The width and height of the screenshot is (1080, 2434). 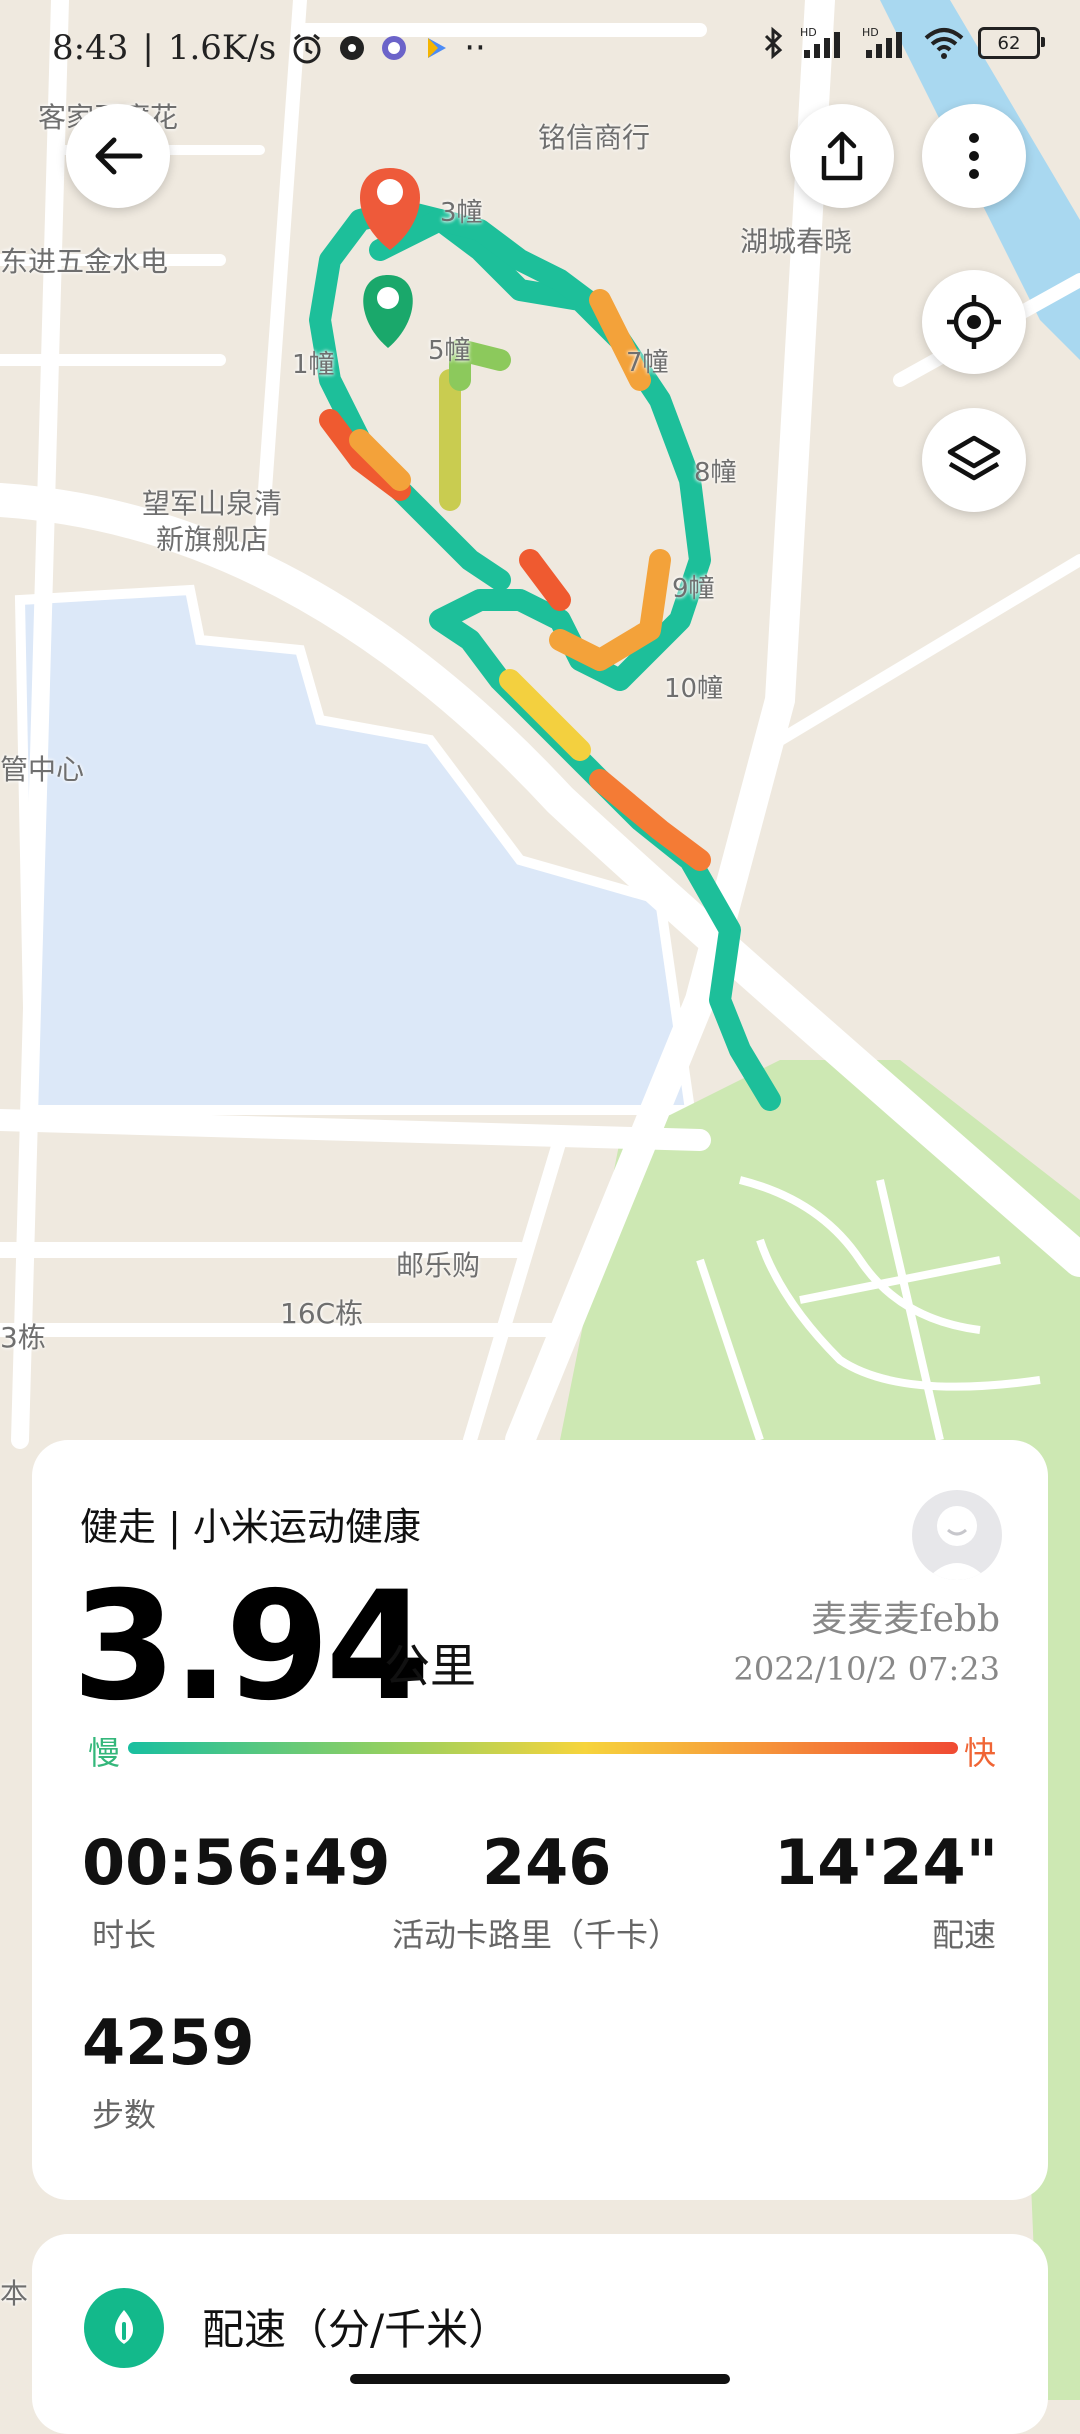 What do you see at coordinates (540, 2334) in the screenshot?
I see `pace-section-card: 配速（分/千米）` at bounding box center [540, 2334].